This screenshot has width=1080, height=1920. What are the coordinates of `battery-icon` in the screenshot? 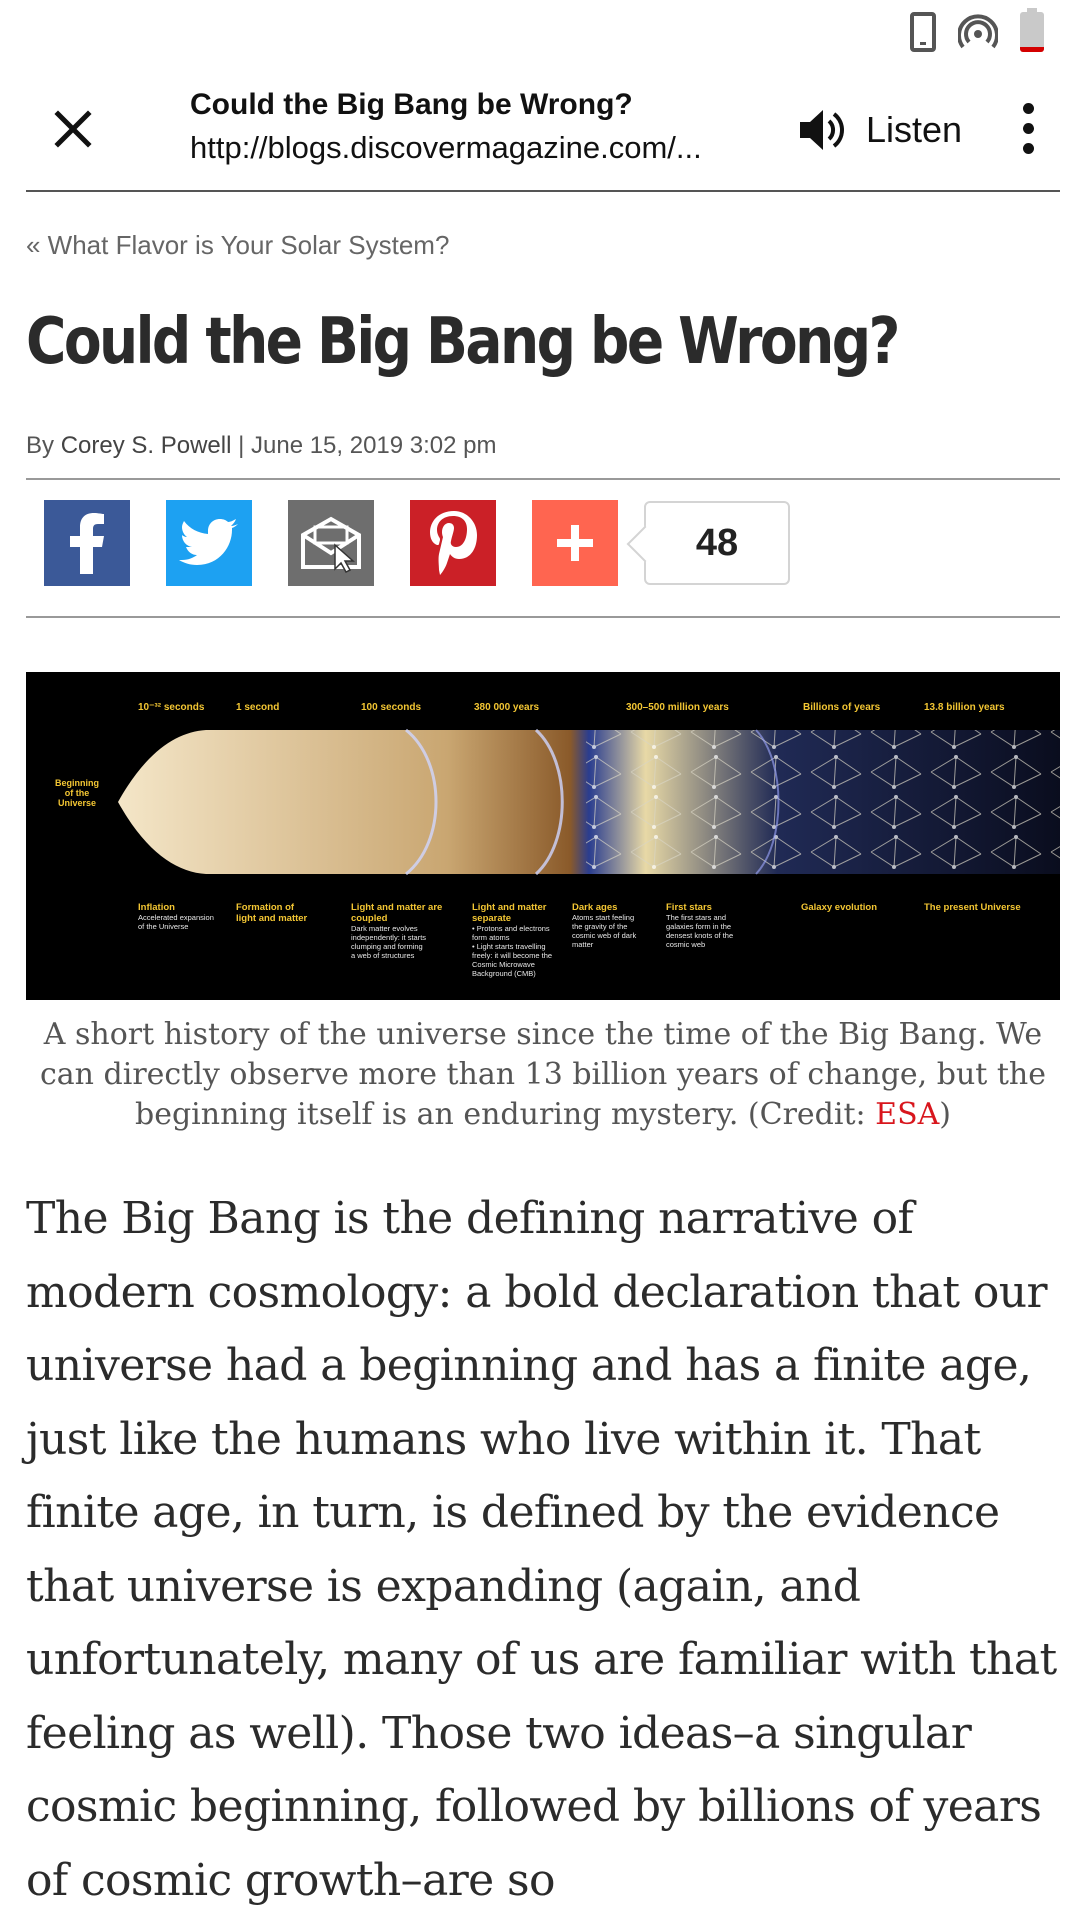 It's located at (1032, 30).